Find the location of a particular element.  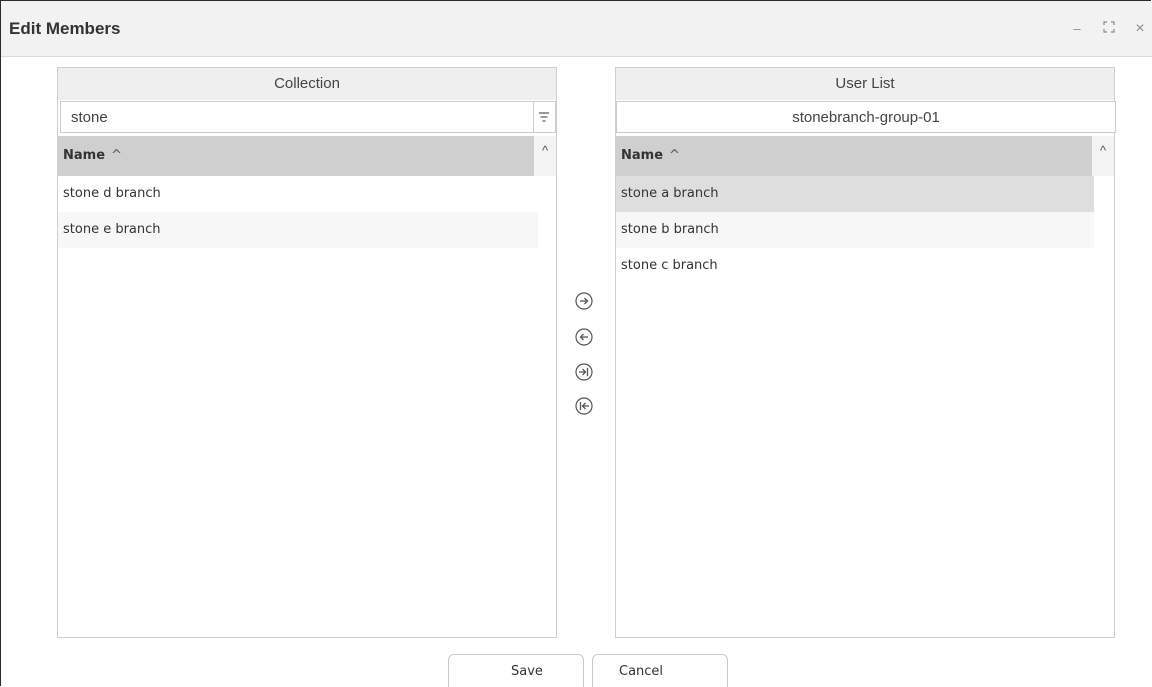

save-button: Save is located at coordinates (516, 670).